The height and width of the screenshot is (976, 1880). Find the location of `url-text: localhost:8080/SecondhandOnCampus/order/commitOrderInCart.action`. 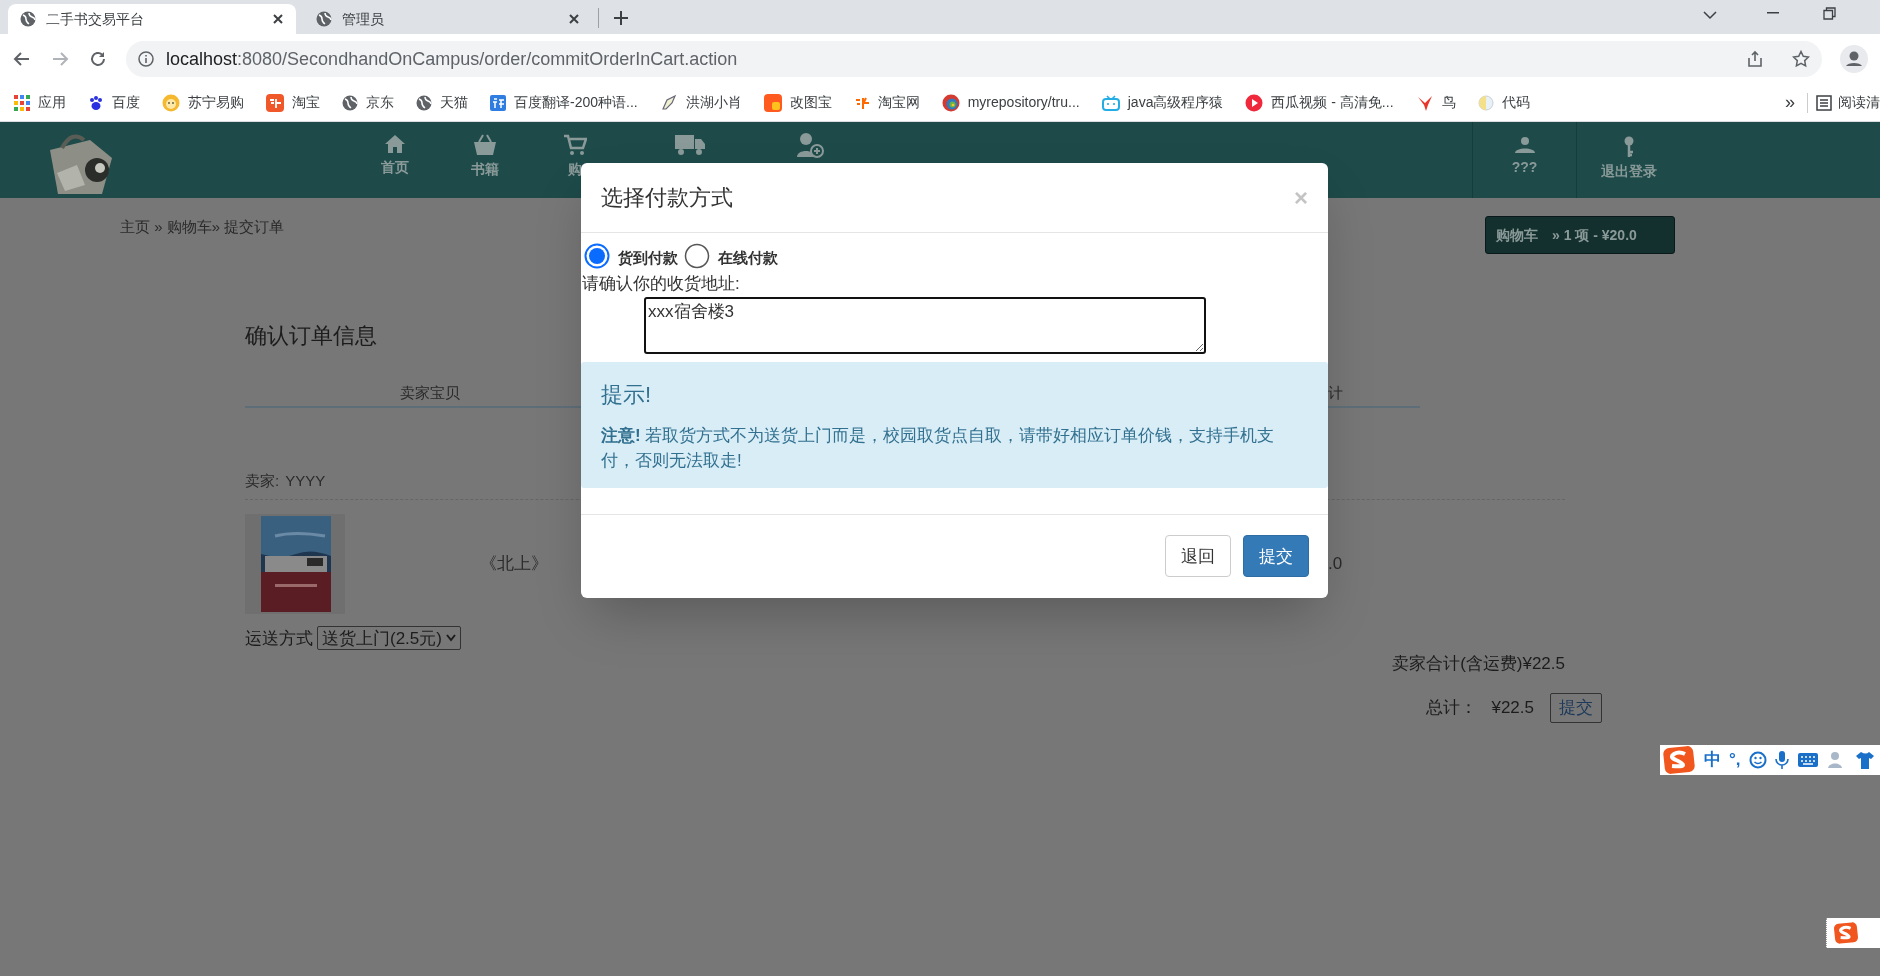

url-text: localhost:8080/SecondhandOnCampus/order/commitOrderInCart.action is located at coordinates (452, 59).